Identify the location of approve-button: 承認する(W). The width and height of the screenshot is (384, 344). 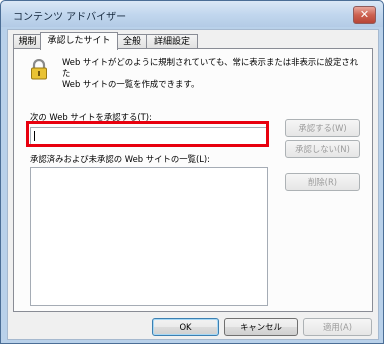
(322, 128).